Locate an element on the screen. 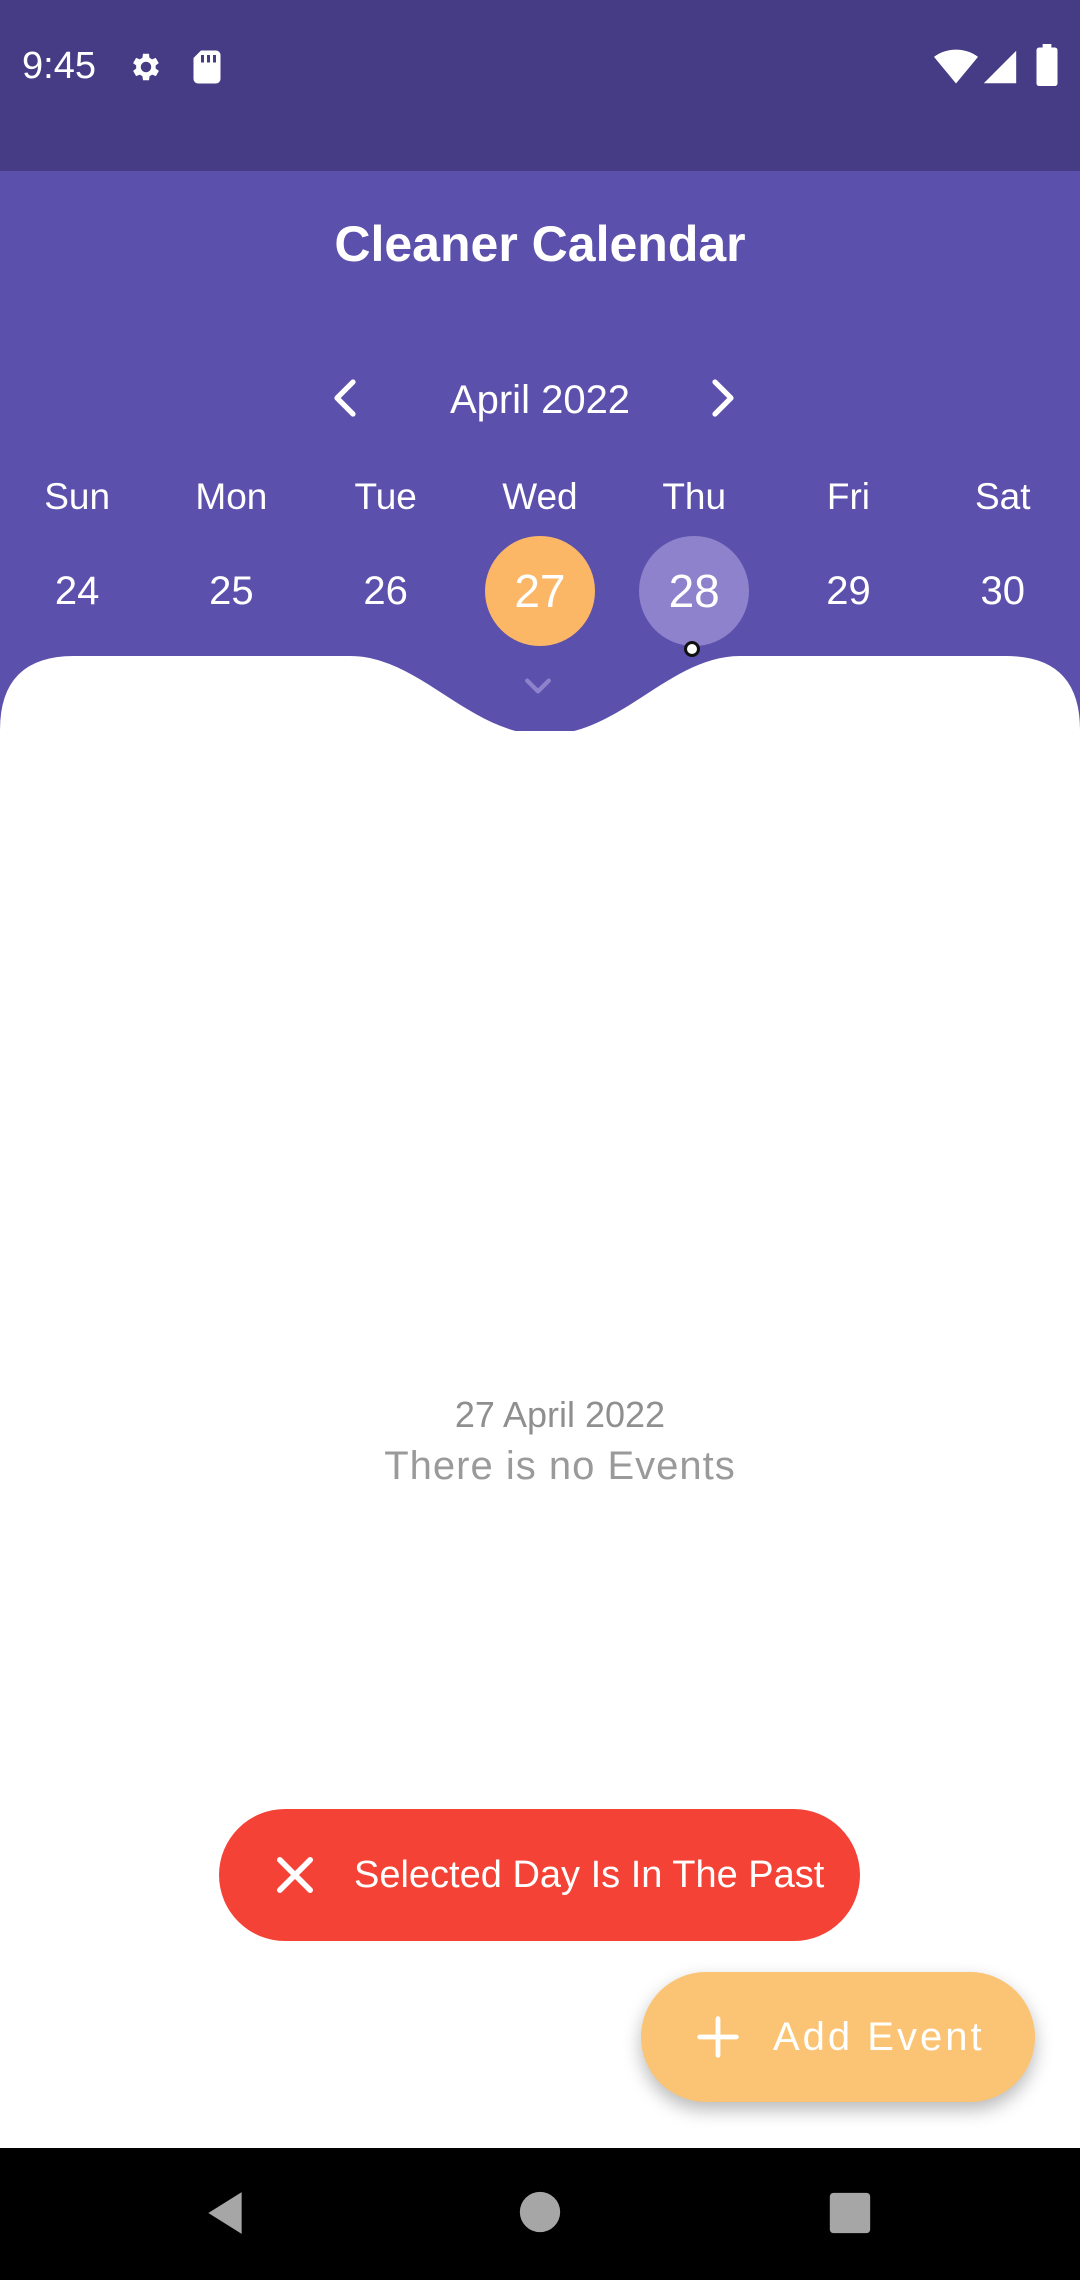  status-bar: 9:45 is located at coordinates (540, 85).